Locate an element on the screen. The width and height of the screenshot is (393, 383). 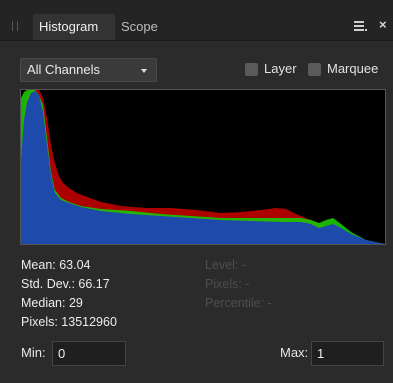
channel-select: All Channels is located at coordinates (88, 70).